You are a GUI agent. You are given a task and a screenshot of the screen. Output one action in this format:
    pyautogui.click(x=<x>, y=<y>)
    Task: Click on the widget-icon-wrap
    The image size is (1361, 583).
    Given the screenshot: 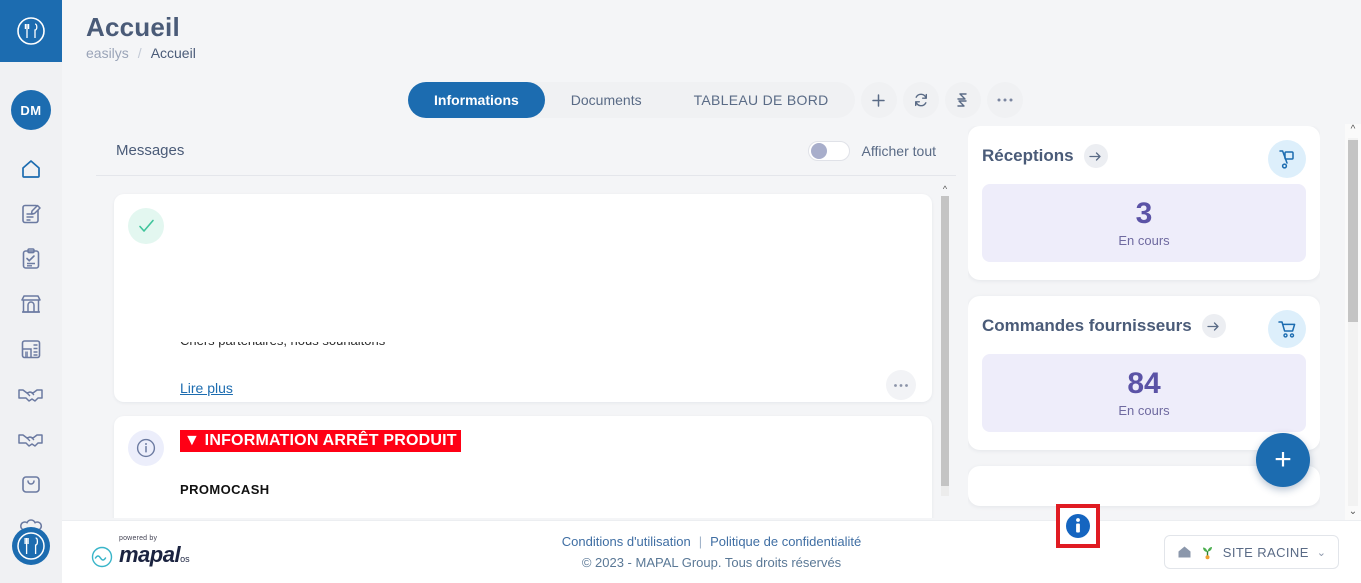 What is the action you would take?
    pyautogui.click(x=1287, y=159)
    